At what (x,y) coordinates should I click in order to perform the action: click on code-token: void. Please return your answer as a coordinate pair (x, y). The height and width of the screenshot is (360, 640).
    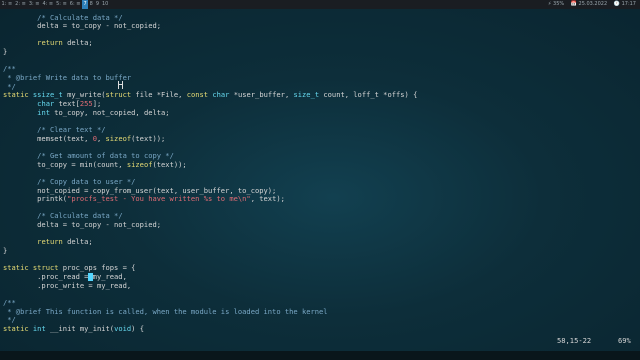
    Looking at the image, I should click on (123, 328).